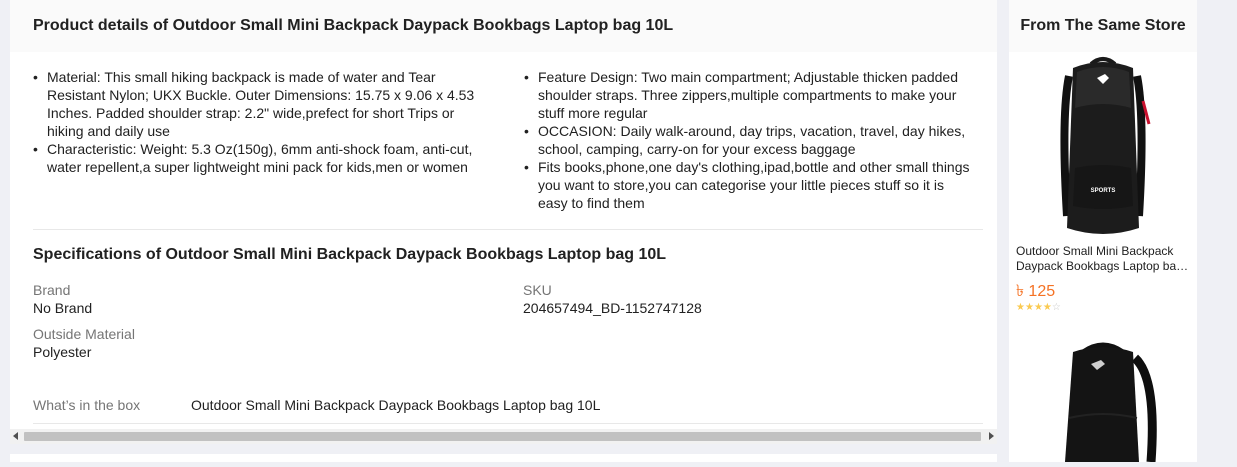 This screenshot has width=1237, height=467. What do you see at coordinates (1104, 266) in the screenshot?
I see `product-name-line2: Daypack Bookbags Laptop bag 10L` at bounding box center [1104, 266].